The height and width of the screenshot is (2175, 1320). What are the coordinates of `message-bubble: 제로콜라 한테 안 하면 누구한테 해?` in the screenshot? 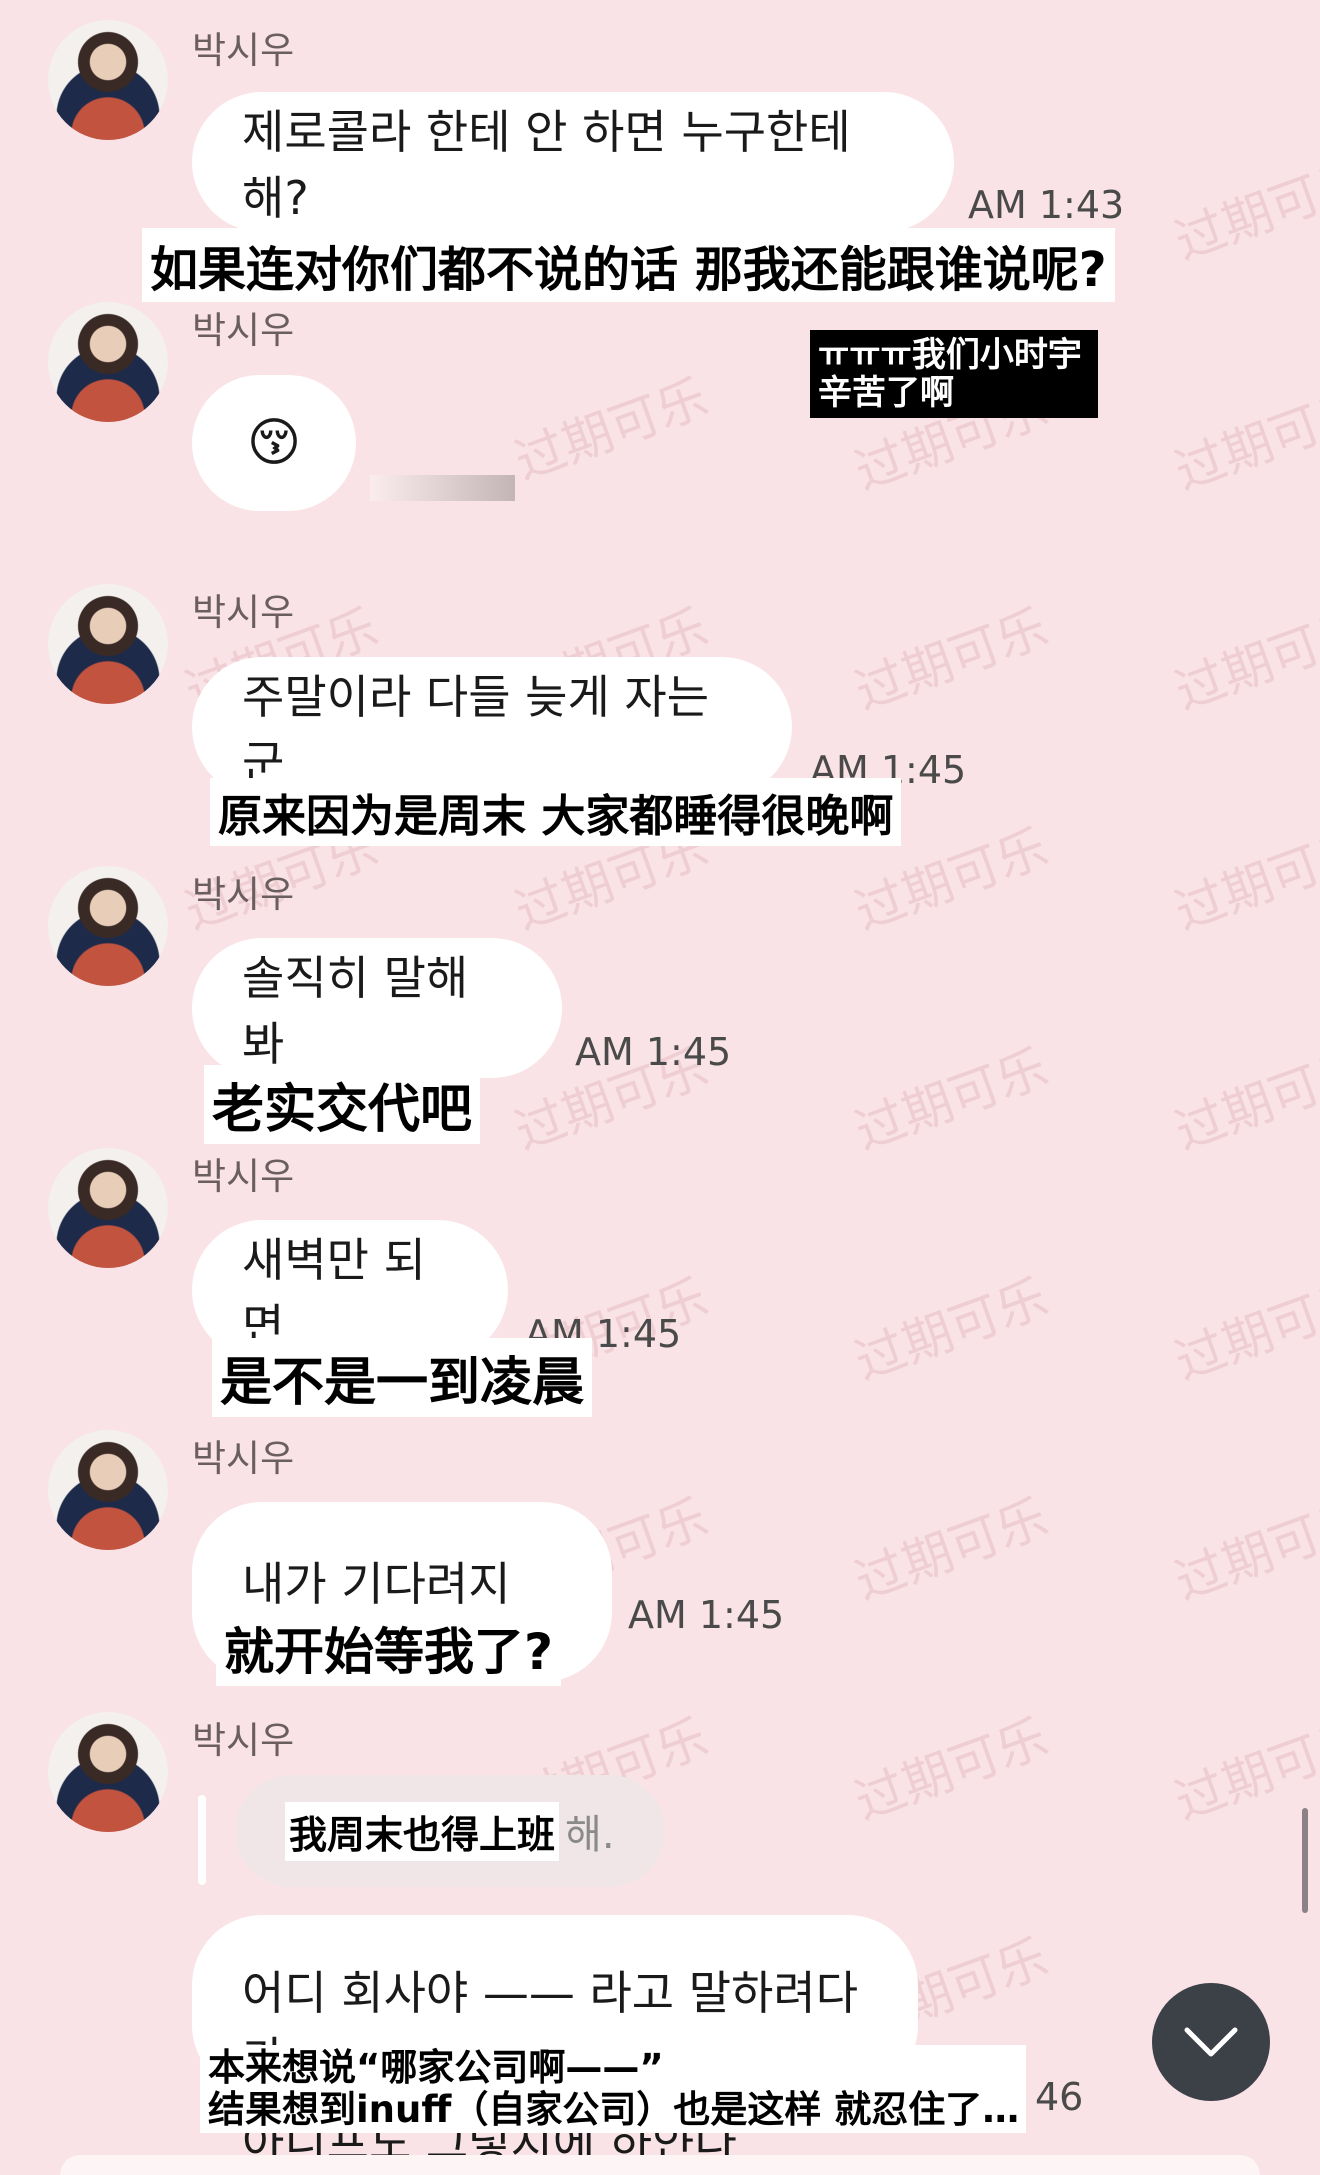 It's located at (573, 162).